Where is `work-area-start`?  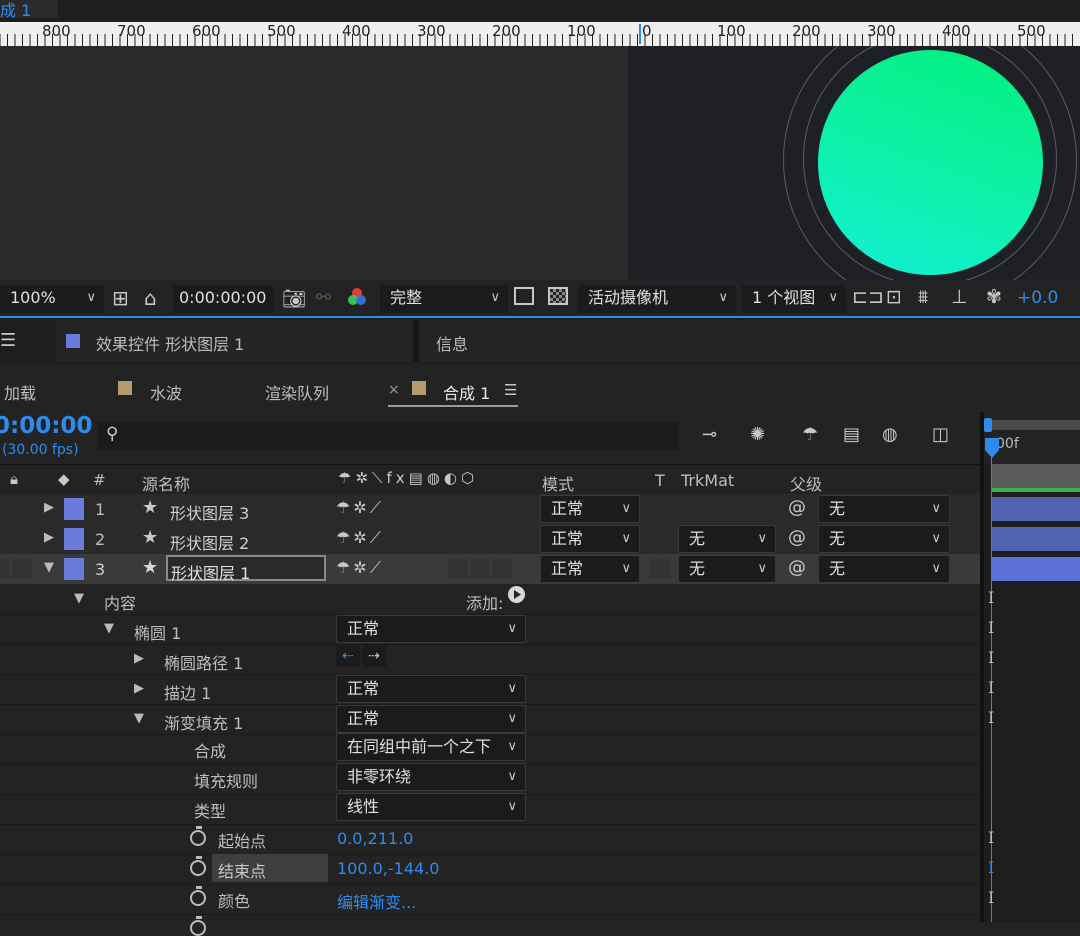
work-area-start is located at coordinates (988, 425).